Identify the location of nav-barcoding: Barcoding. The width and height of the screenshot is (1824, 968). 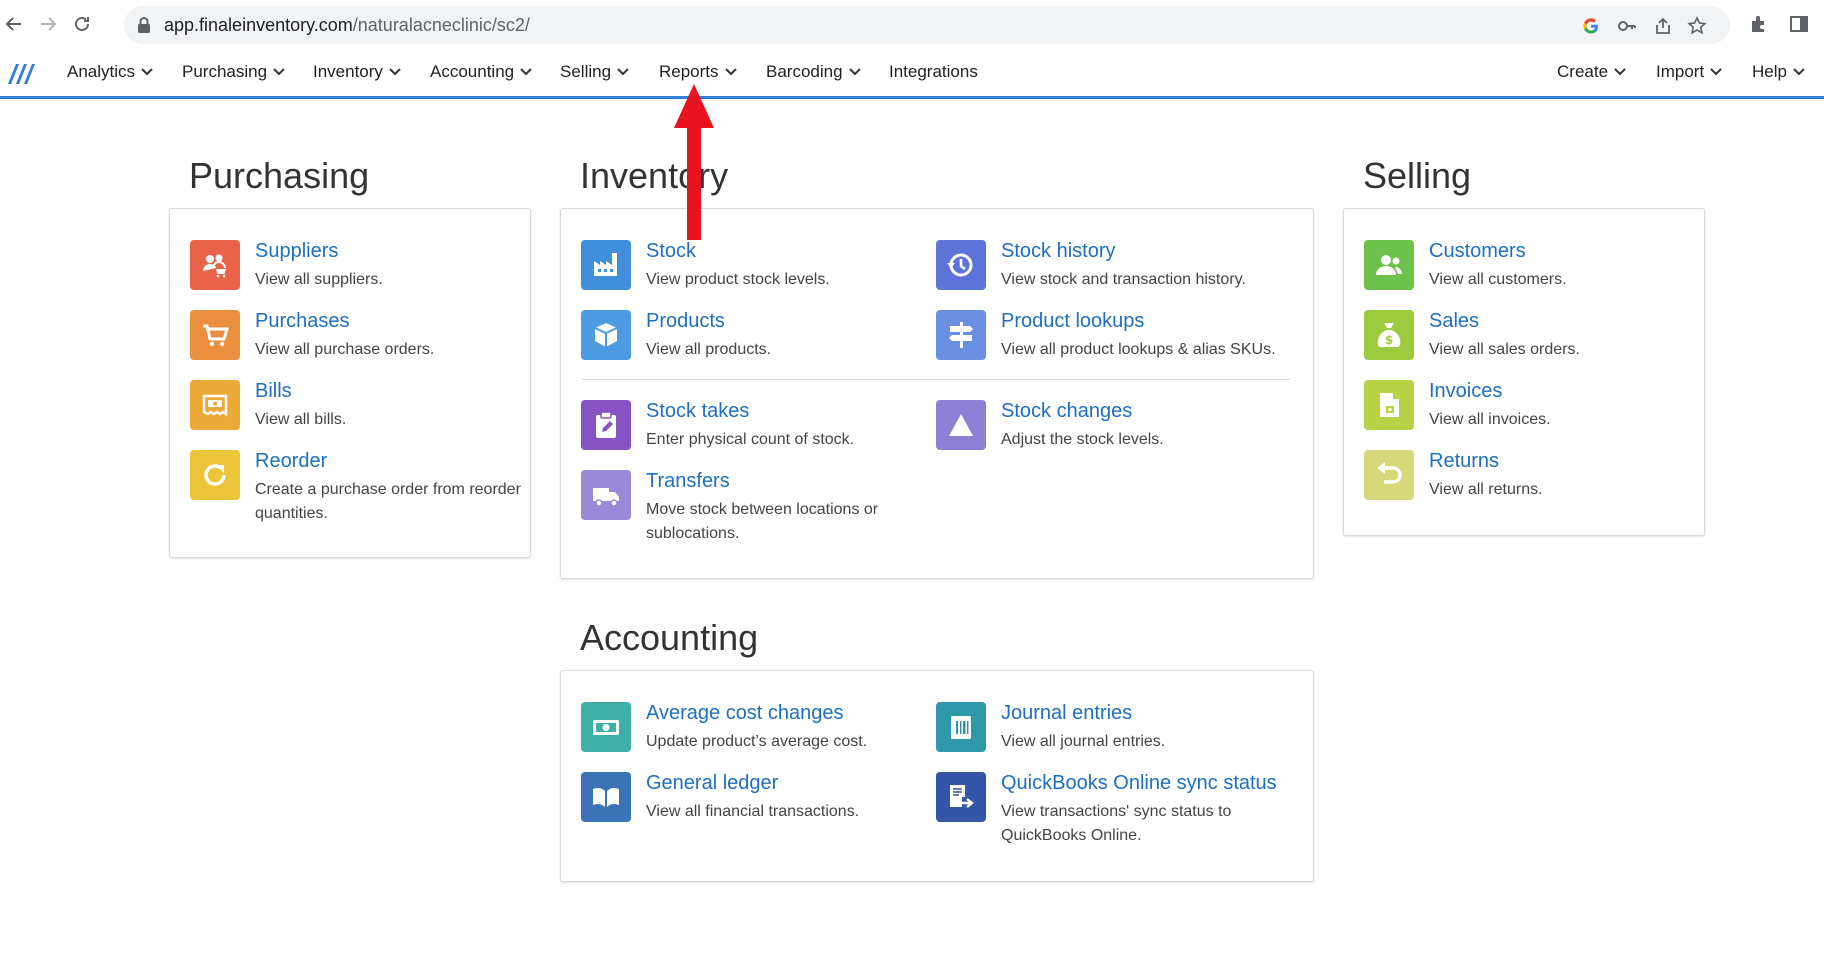
(813, 72).